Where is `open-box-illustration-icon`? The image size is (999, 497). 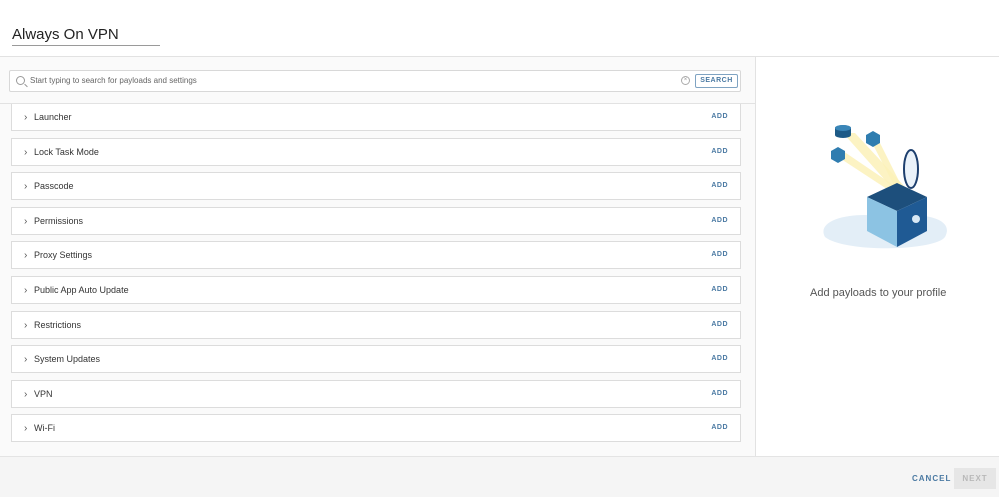
open-box-illustration-icon is located at coordinates (885, 187).